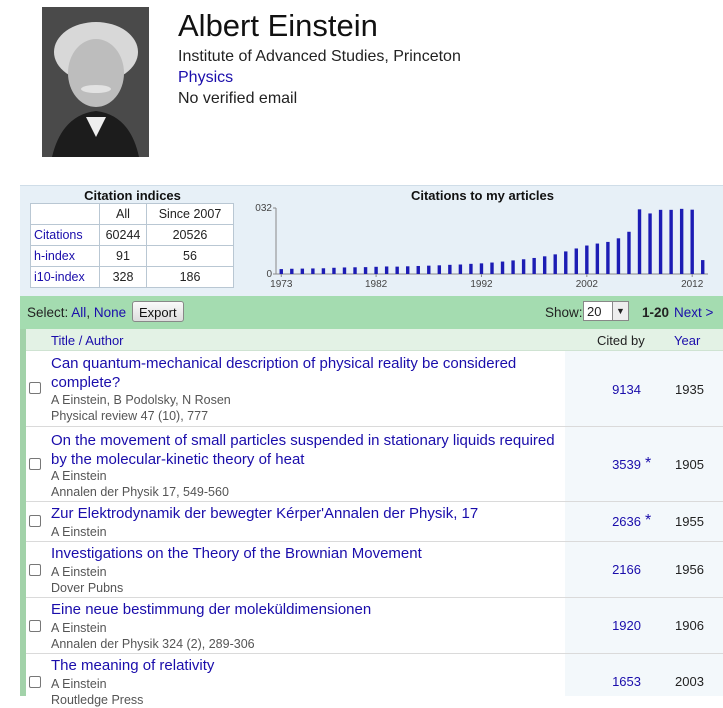  Describe the element at coordinates (621, 521) in the screenshot. I see `cited-by-link: 2636` at that location.